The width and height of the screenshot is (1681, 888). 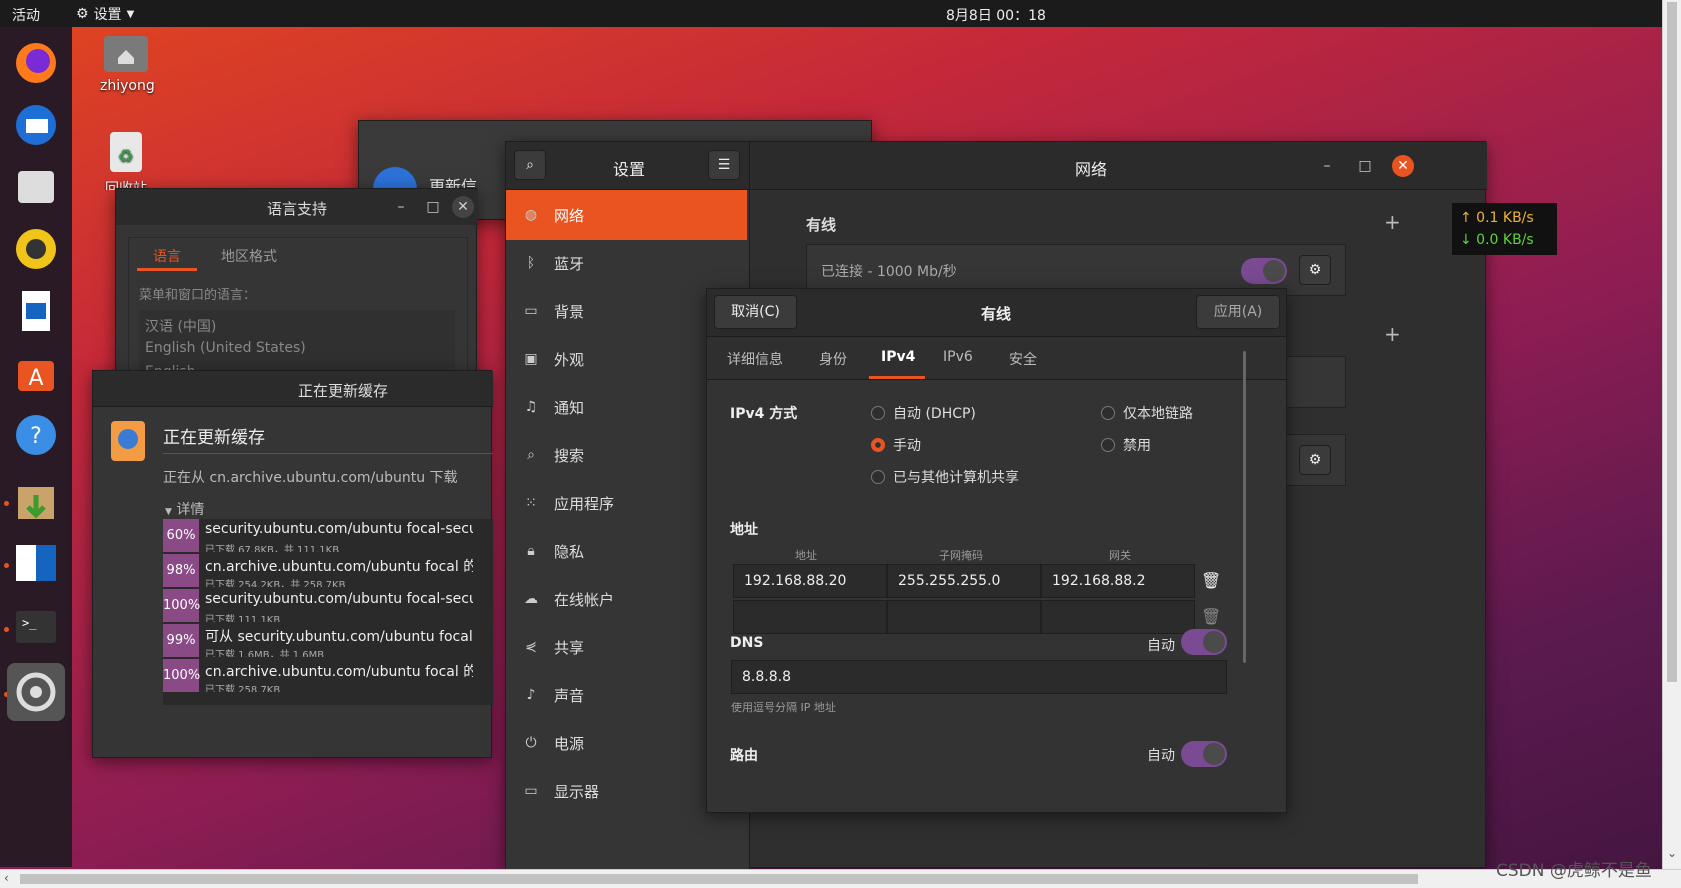 I want to click on sidebar-item-label: 显示器, so click(x=577, y=791).